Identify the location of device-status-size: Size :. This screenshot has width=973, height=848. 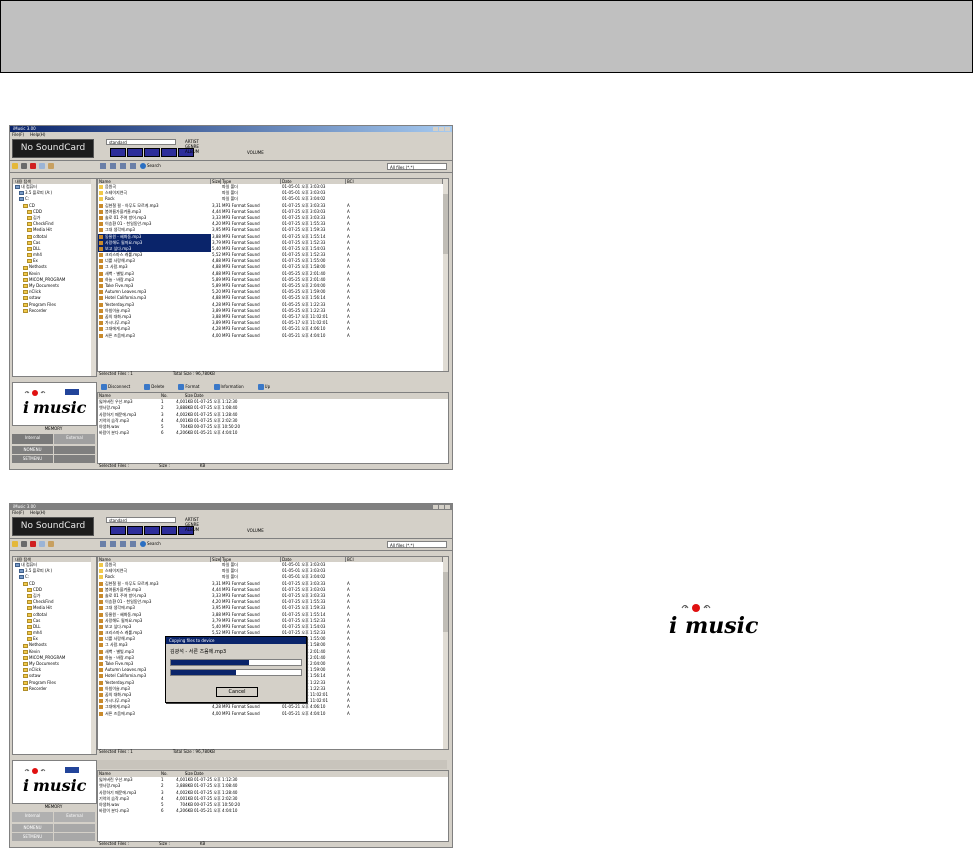
(164, 843).